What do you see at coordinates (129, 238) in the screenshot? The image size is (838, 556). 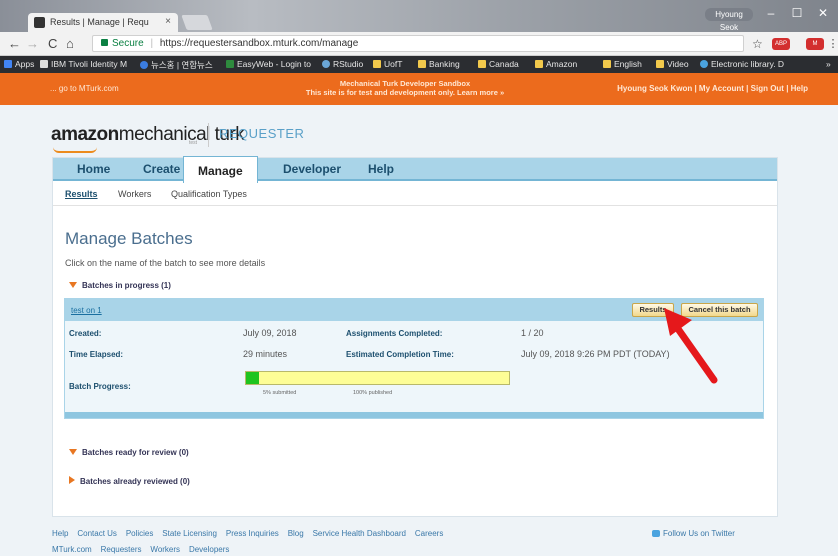 I see `page-title: Manage Batches` at bounding box center [129, 238].